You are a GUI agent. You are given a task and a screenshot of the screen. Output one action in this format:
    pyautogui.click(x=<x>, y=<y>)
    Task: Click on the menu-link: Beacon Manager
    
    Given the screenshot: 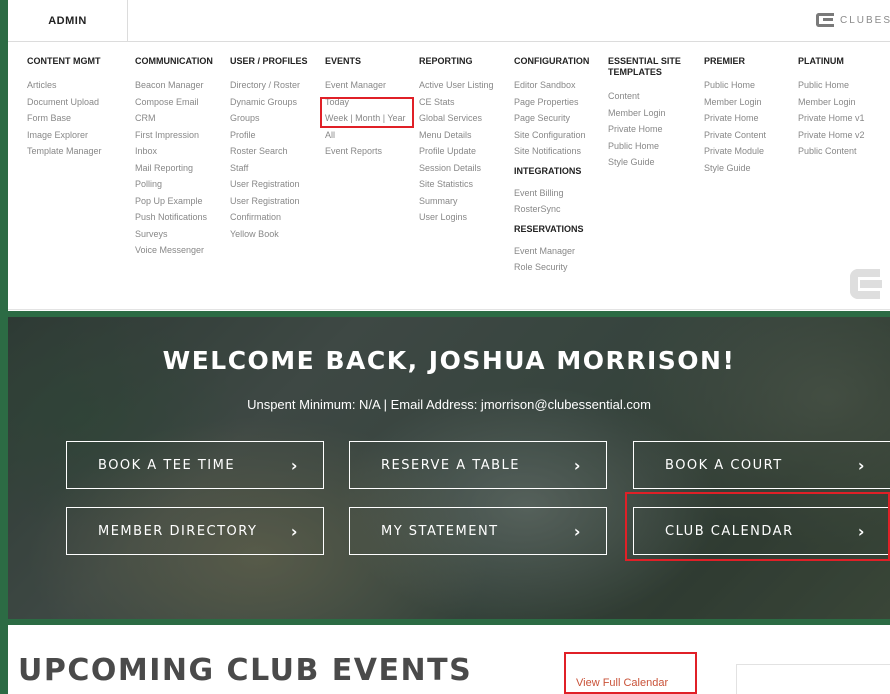 What is the action you would take?
    pyautogui.click(x=174, y=85)
    